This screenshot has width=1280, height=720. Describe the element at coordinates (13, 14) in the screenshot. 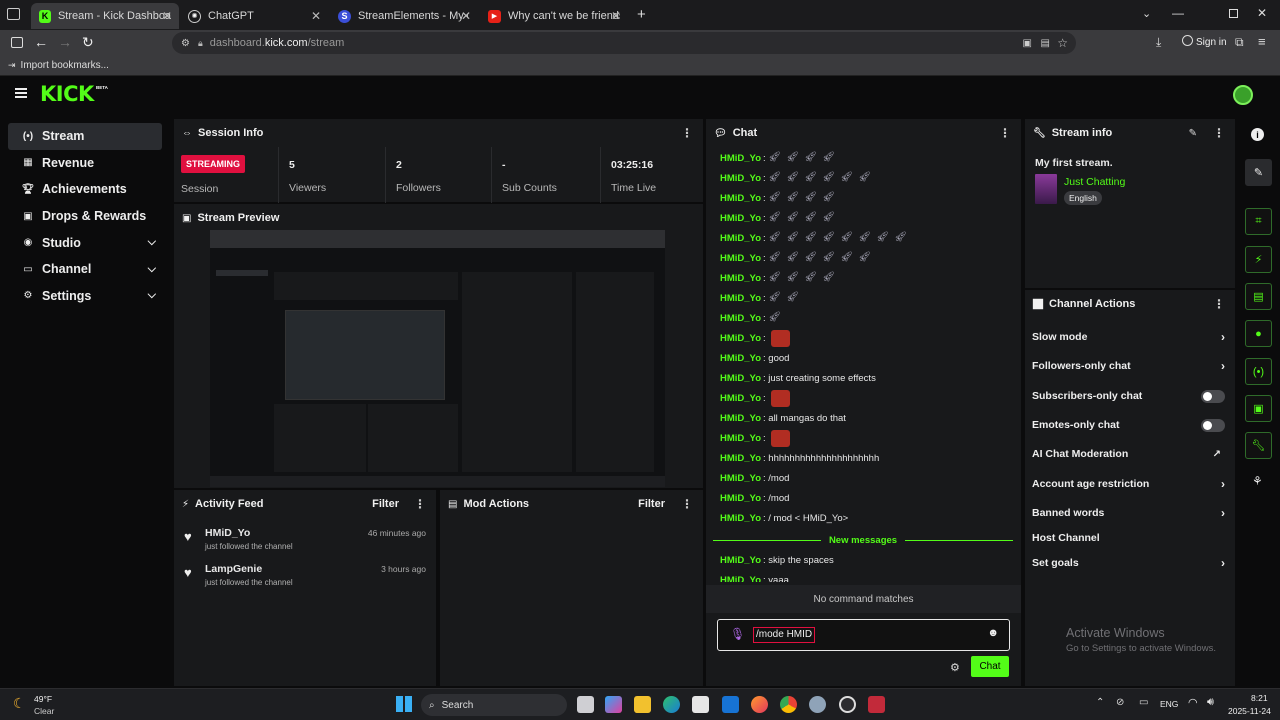

I see `tab-overview-icon` at that location.